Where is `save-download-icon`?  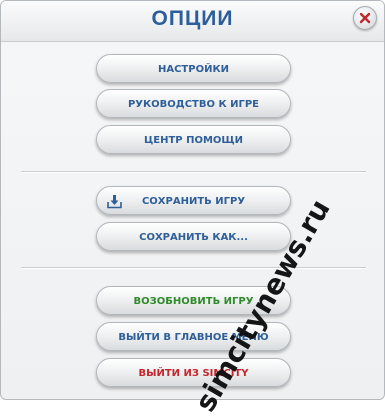
save-download-icon is located at coordinates (114, 202).